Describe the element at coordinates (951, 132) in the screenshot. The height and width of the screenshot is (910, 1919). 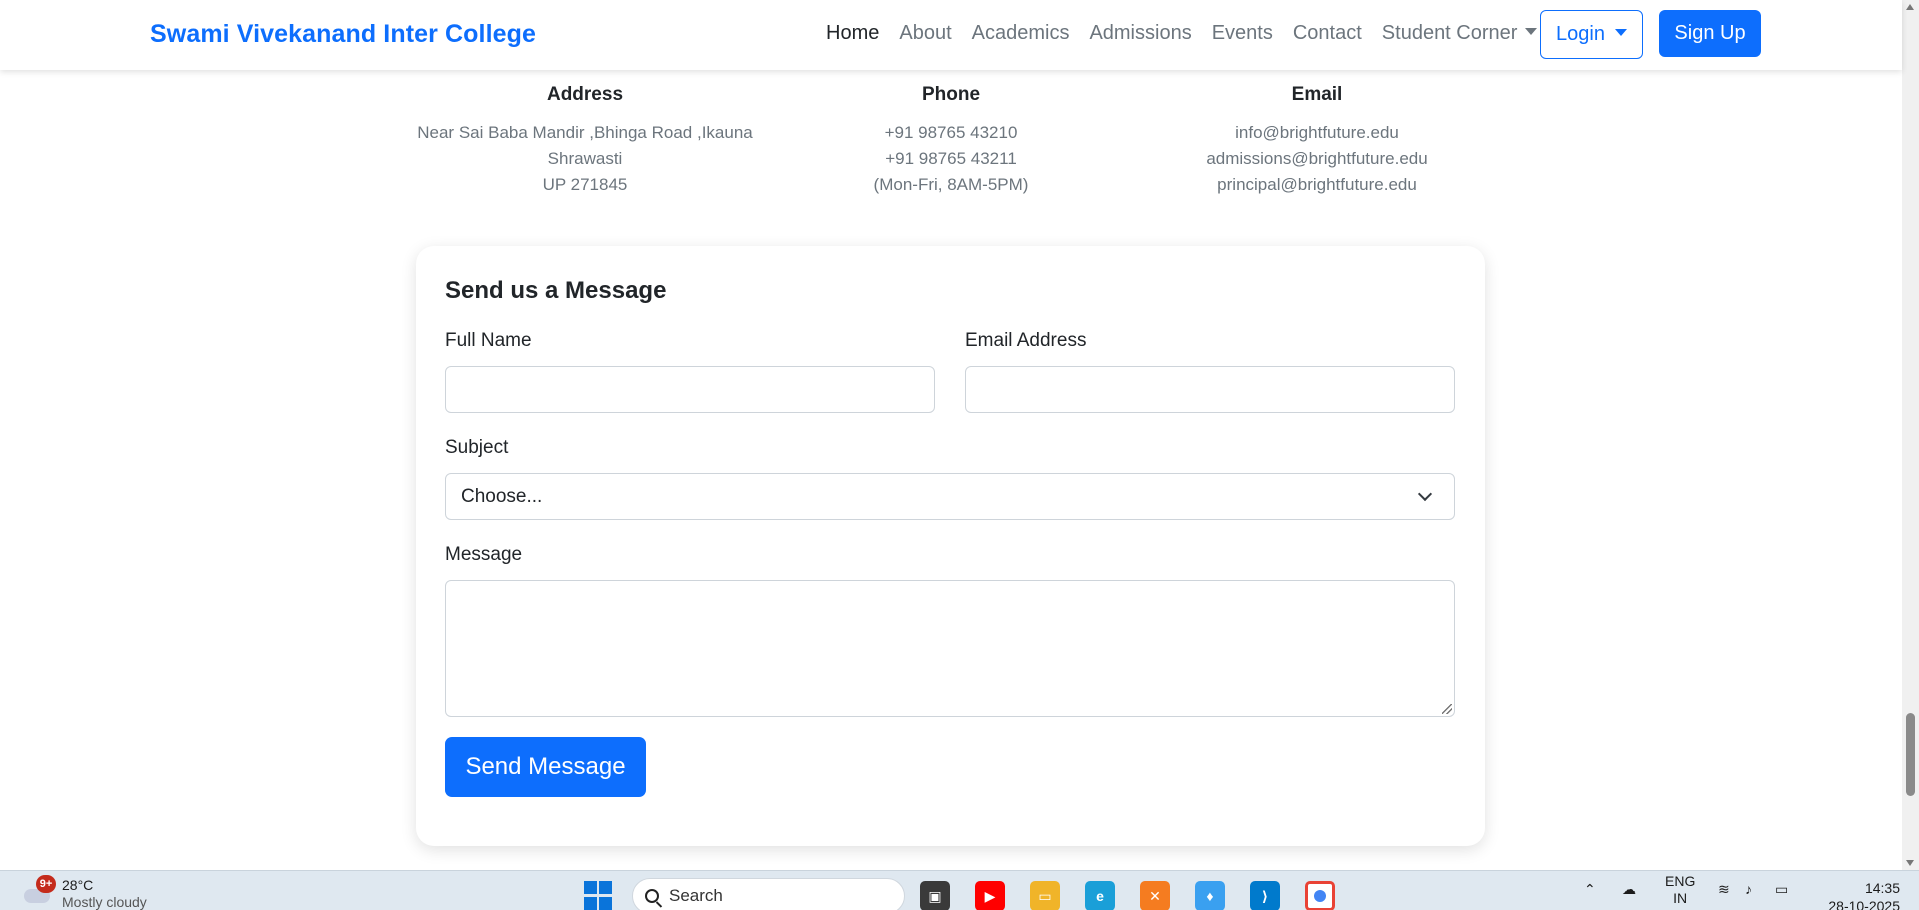
I see `phone-line: +91 98765 43210` at that location.